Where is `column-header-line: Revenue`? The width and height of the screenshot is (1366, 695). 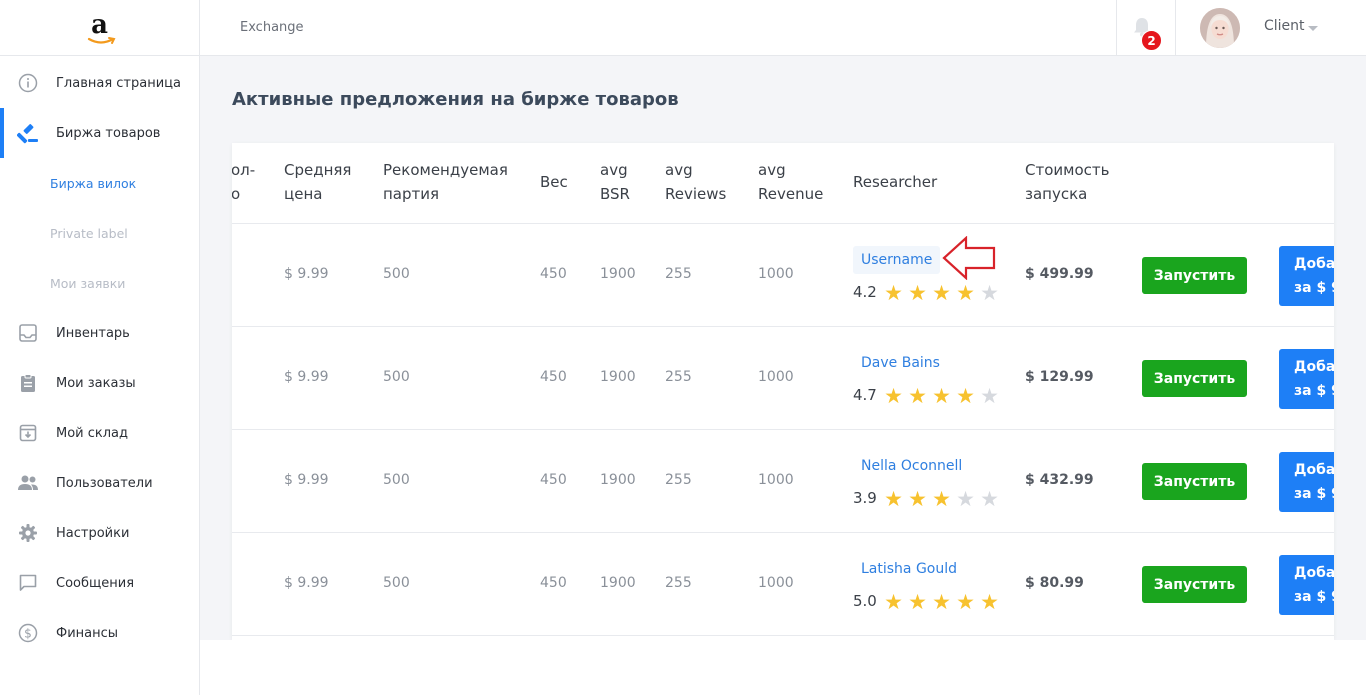
column-header-line: Revenue is located at coordinates (791, 194).